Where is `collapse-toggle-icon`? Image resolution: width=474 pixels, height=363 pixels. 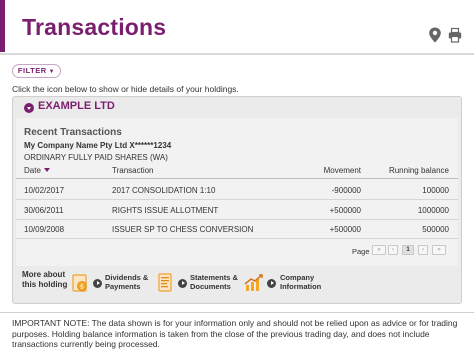
collapse-toggle-icon is located at coordinates (29, 108).